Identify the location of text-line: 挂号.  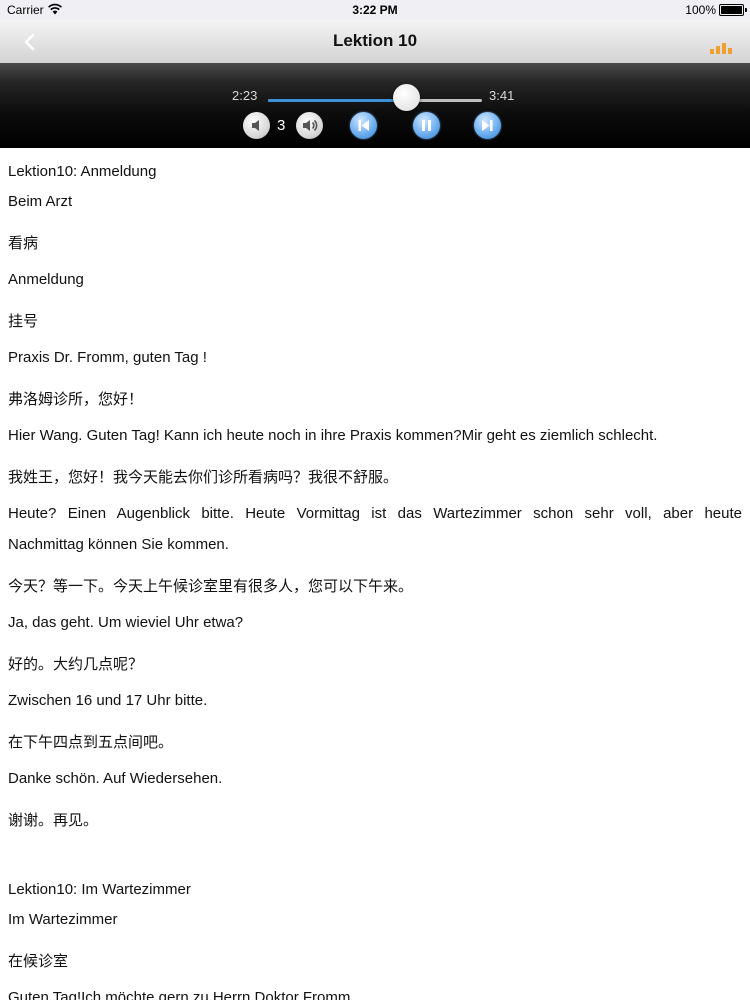
(23, 321).